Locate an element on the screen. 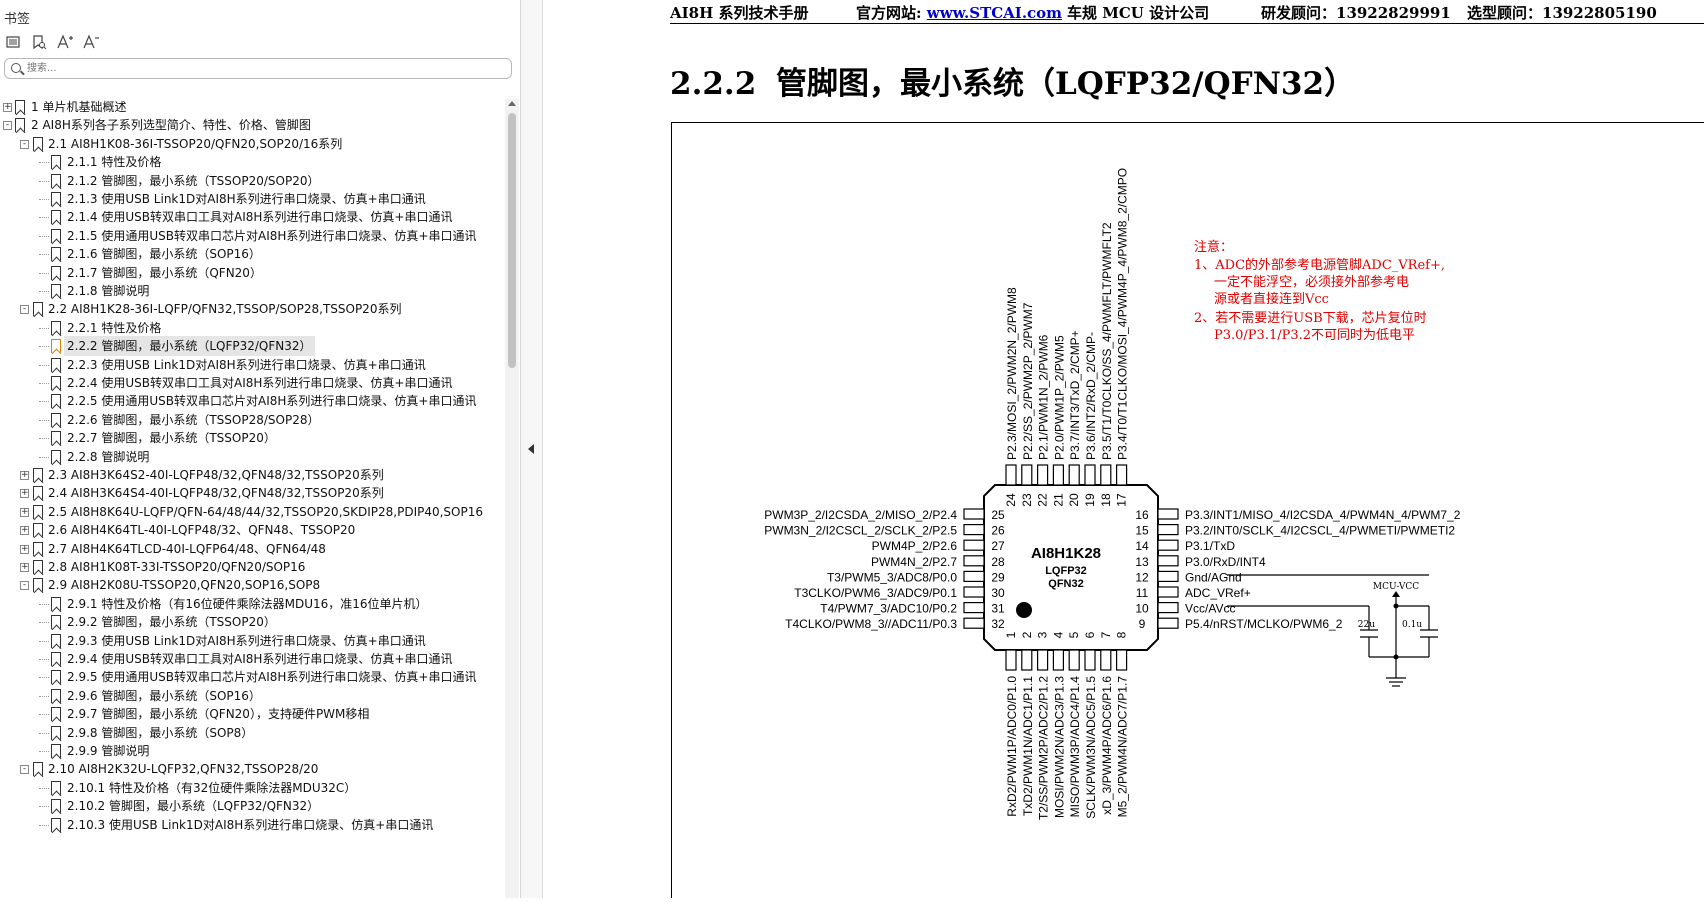 The width and height of the screenshot is (1704, 903). bookmark-search-input is located at coordinates (262, 68).